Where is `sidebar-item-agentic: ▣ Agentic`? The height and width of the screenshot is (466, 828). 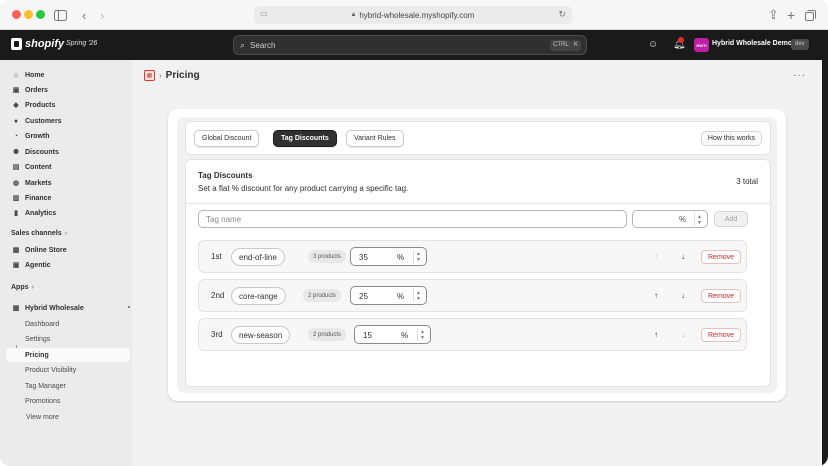 sidebar-item-agentic: ▣ Agentic is located at coordinates (68, 265).